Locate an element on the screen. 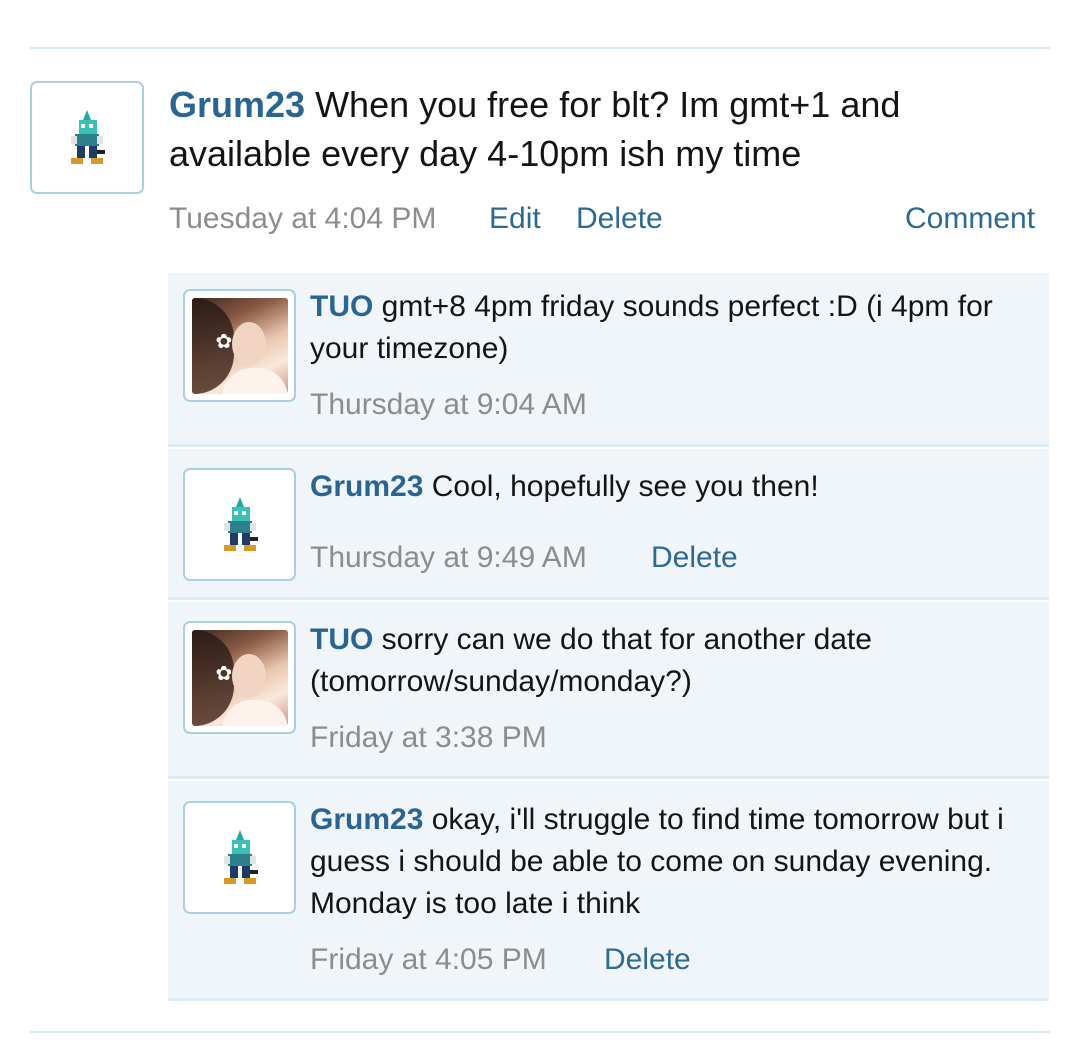  comment-timestamp: Thursday at 9:49 AM is located at coordinates (448, 558).